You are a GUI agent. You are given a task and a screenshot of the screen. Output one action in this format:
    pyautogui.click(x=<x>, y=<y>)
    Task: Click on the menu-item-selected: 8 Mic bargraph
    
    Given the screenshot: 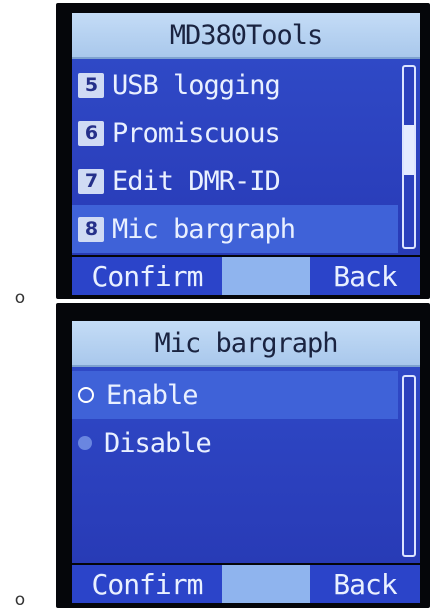 What is the action you would take?
    pyautogui.click(x=235, y=229)
    